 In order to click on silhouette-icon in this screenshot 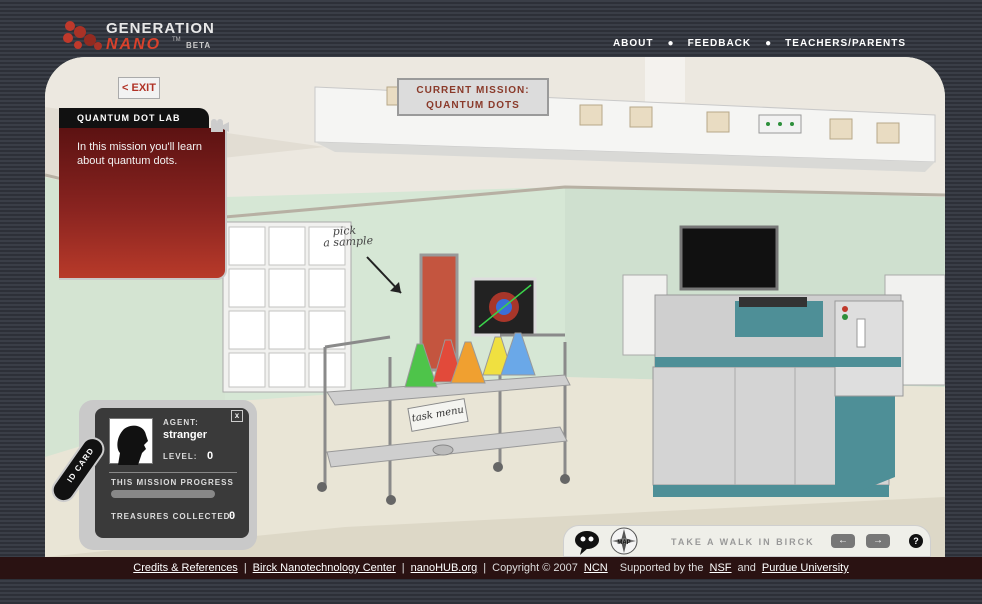, I will do `click(132, 445)`.